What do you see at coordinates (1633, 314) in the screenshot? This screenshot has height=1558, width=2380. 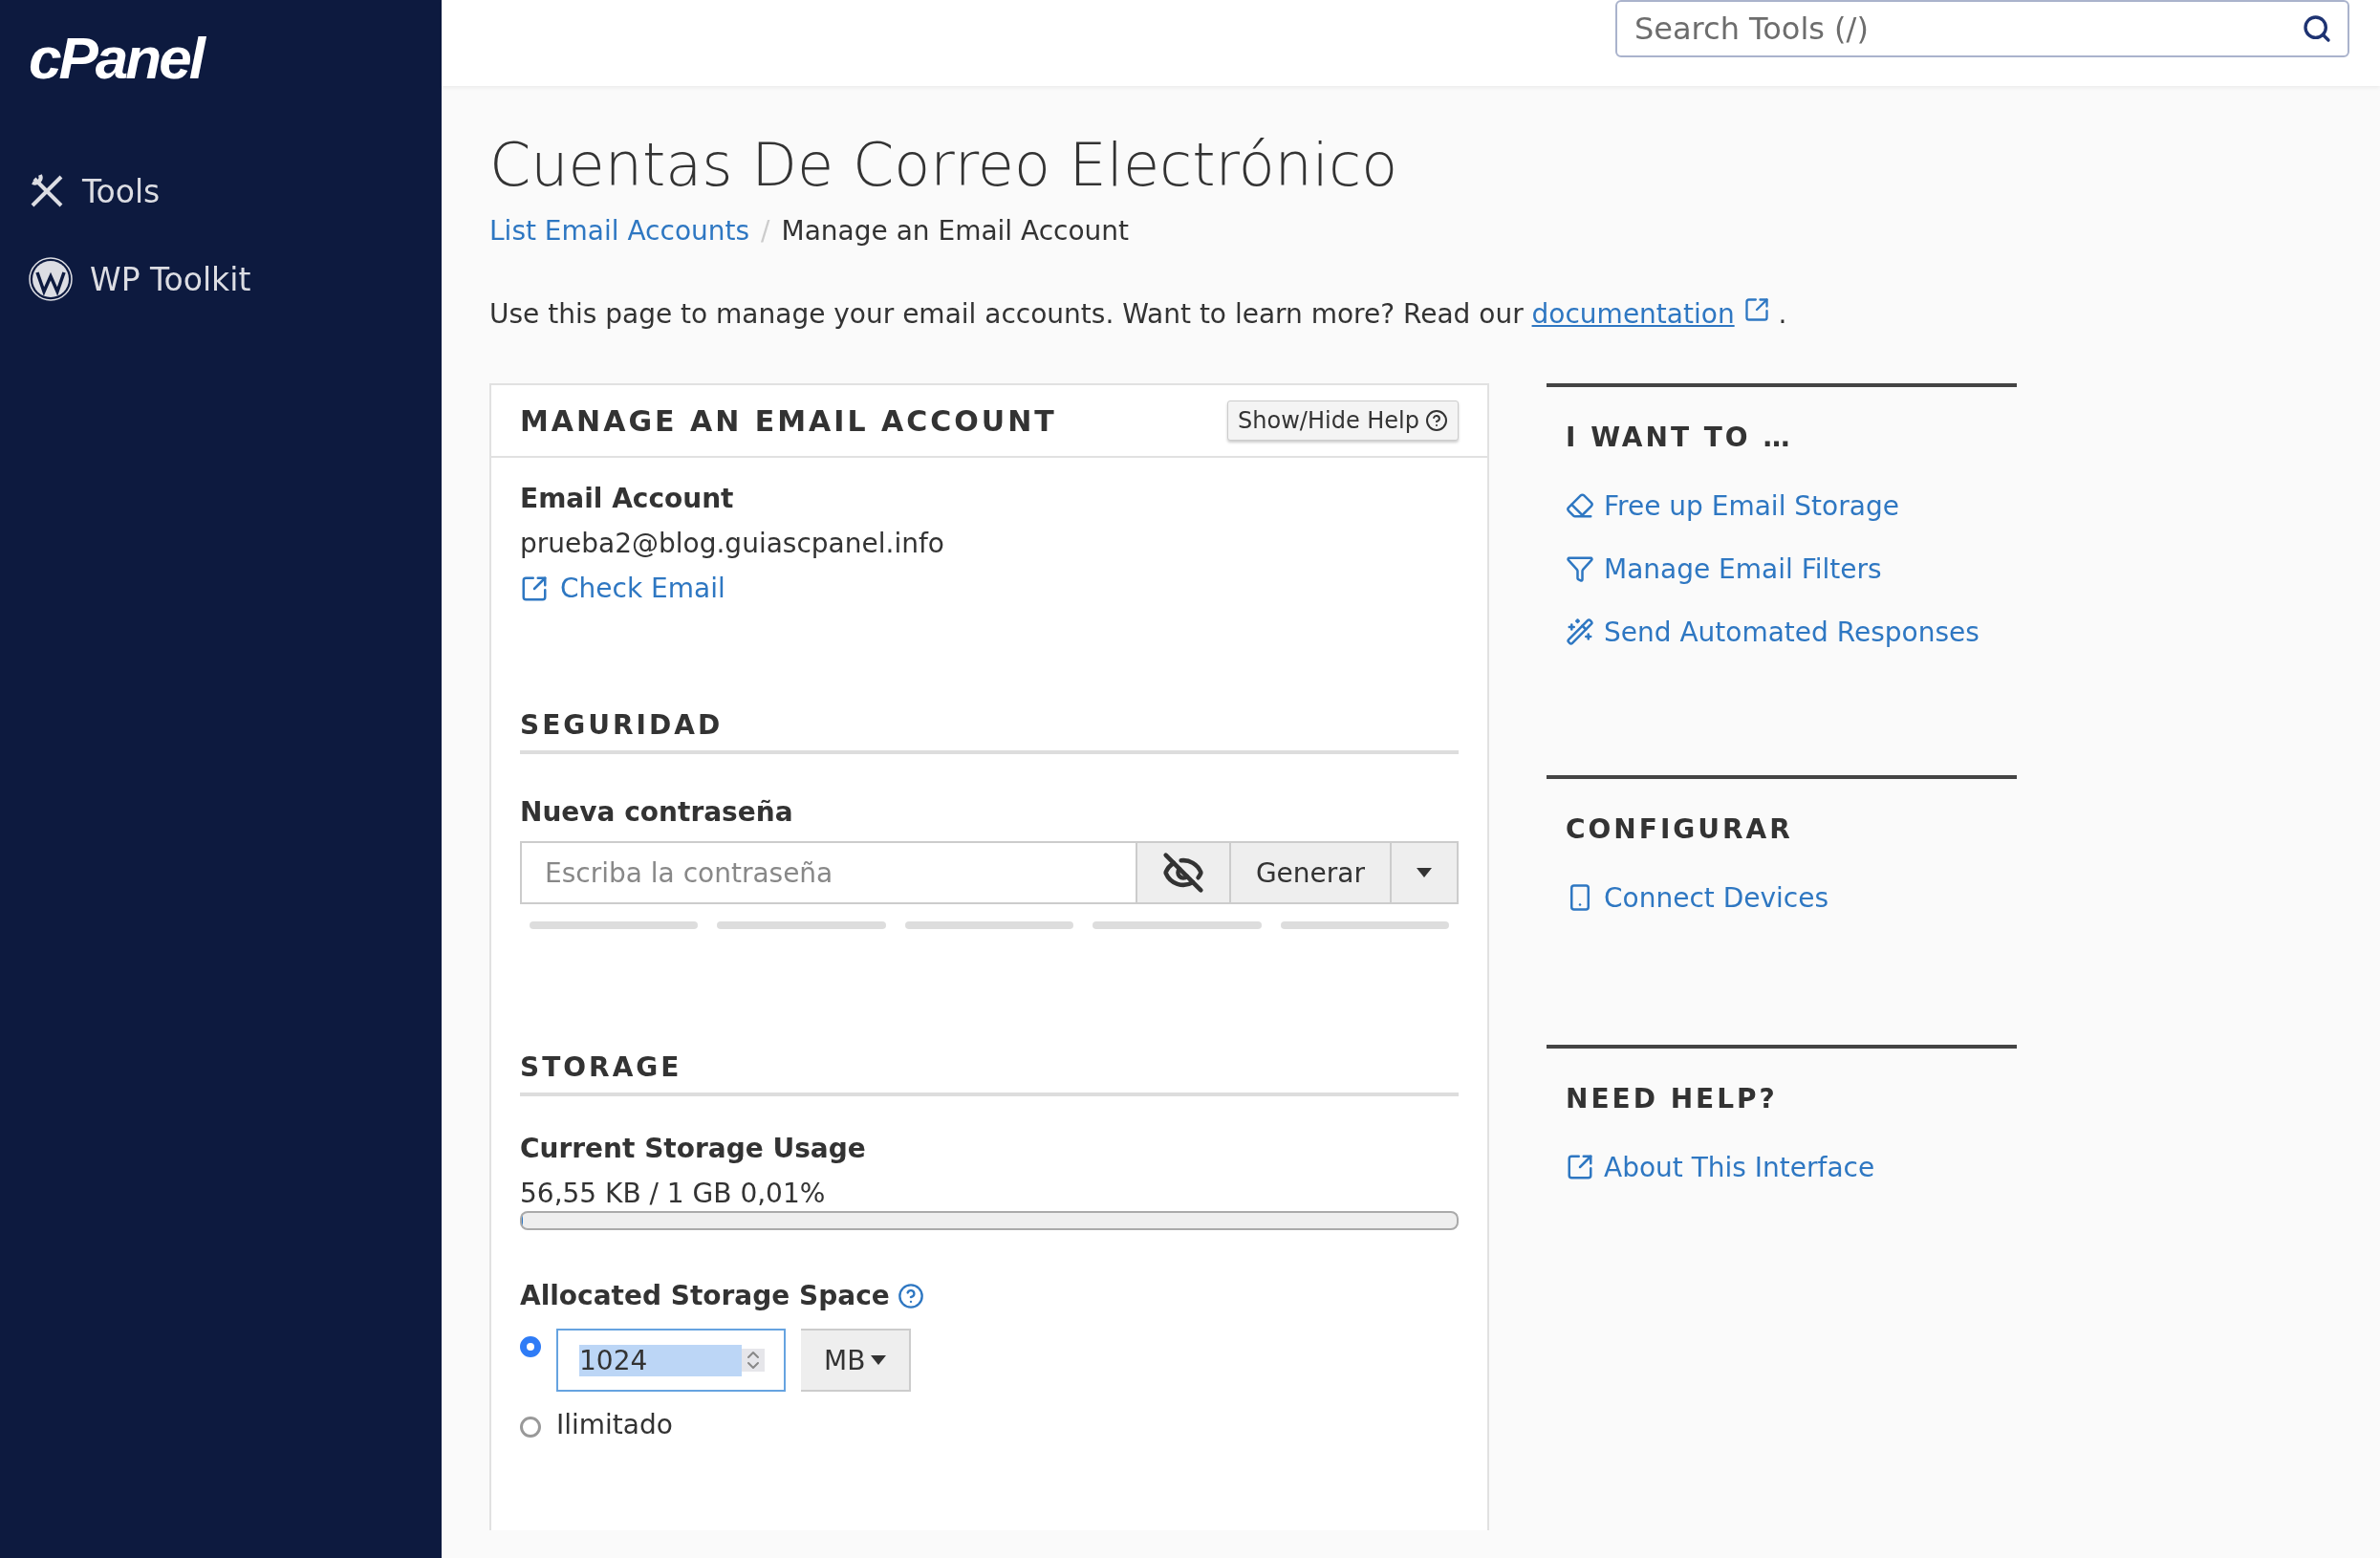 I see `documentation-link: documentation` at bounding box center [1633, 314].